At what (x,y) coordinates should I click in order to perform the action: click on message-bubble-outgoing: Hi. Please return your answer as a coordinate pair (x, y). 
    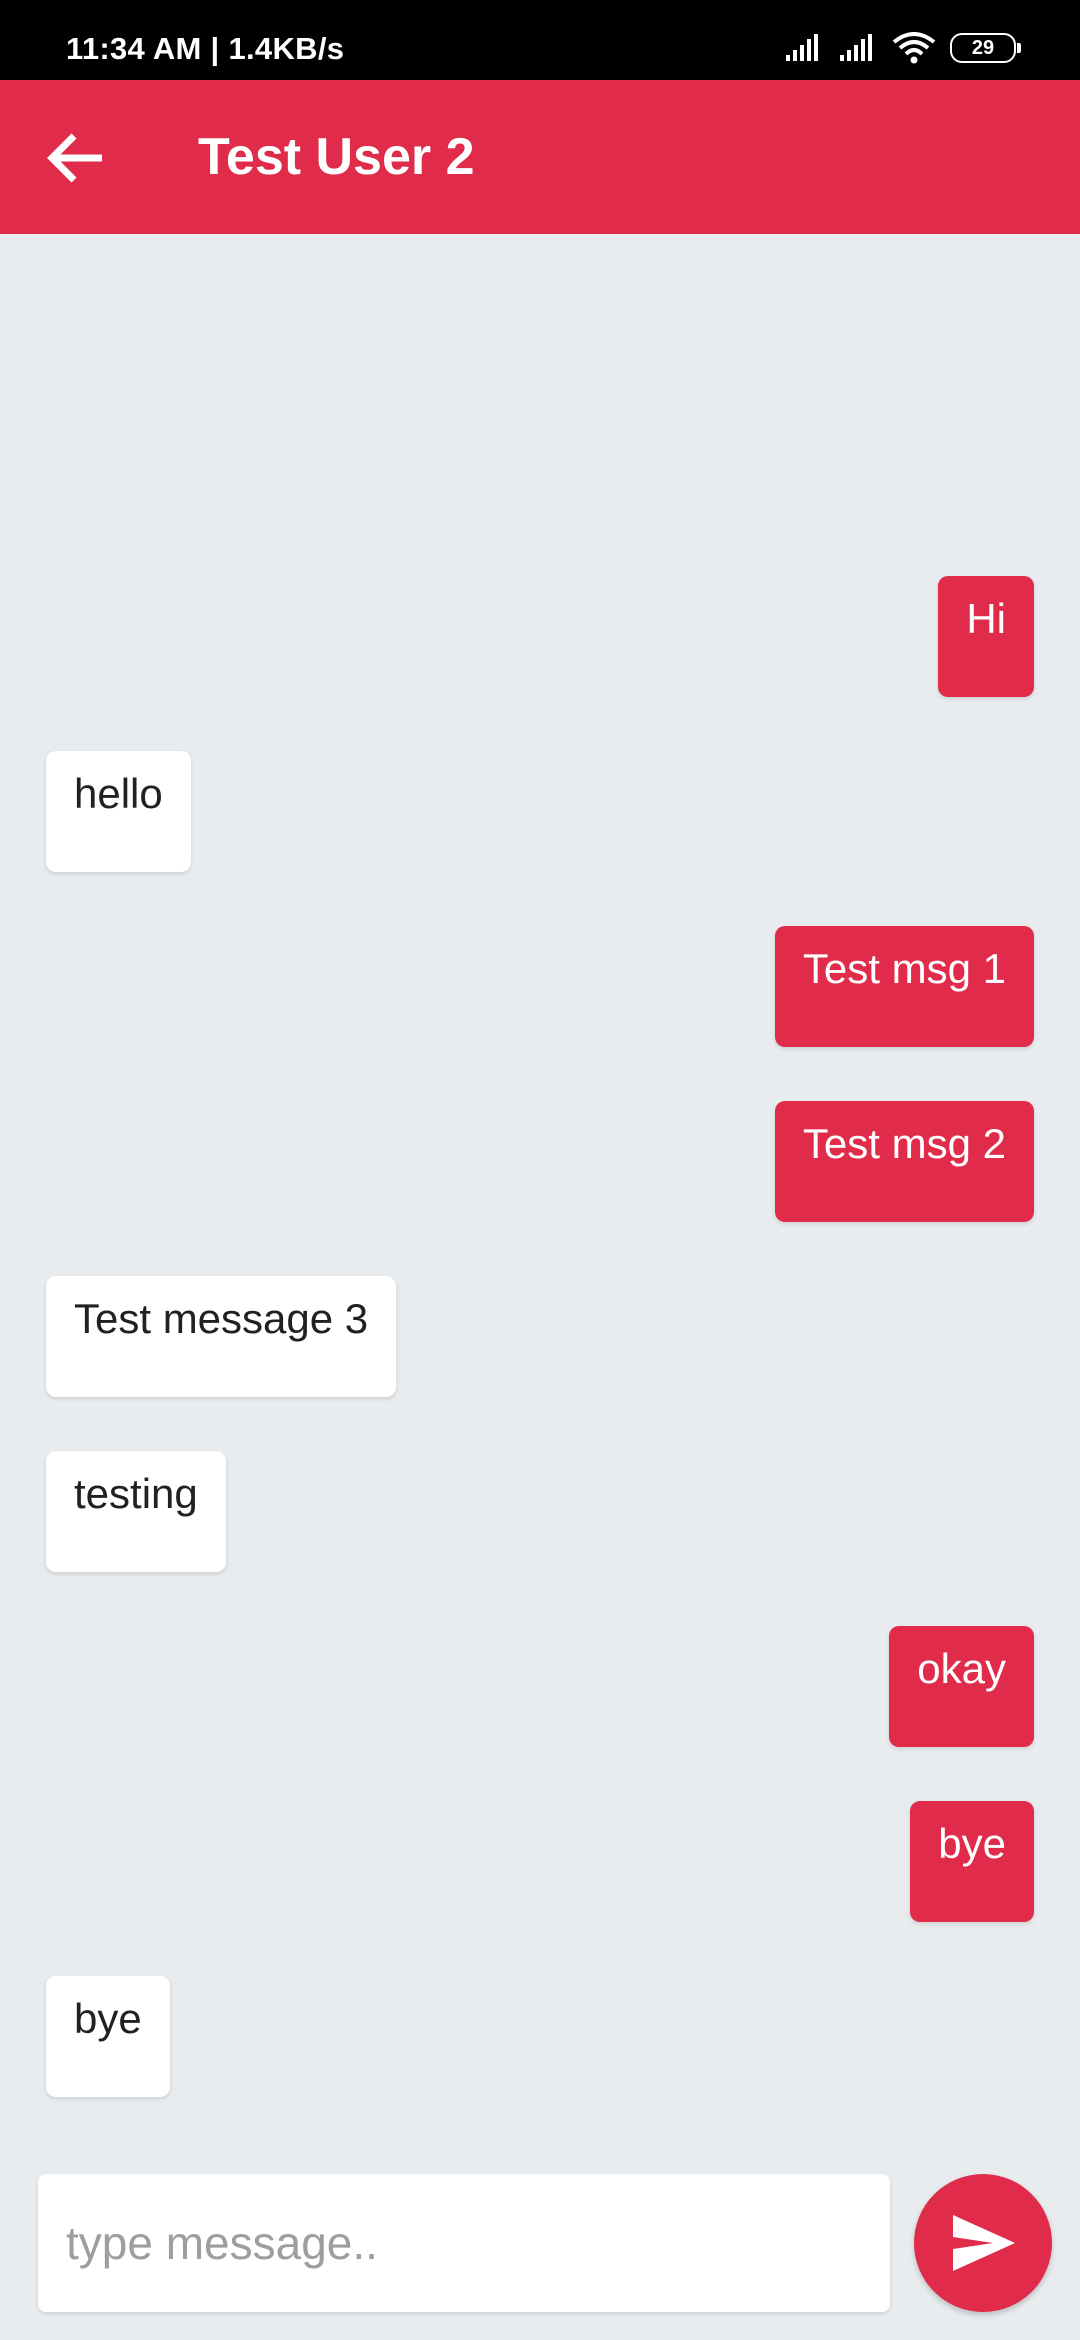
    Looking at the image, I should click on (986, 636).